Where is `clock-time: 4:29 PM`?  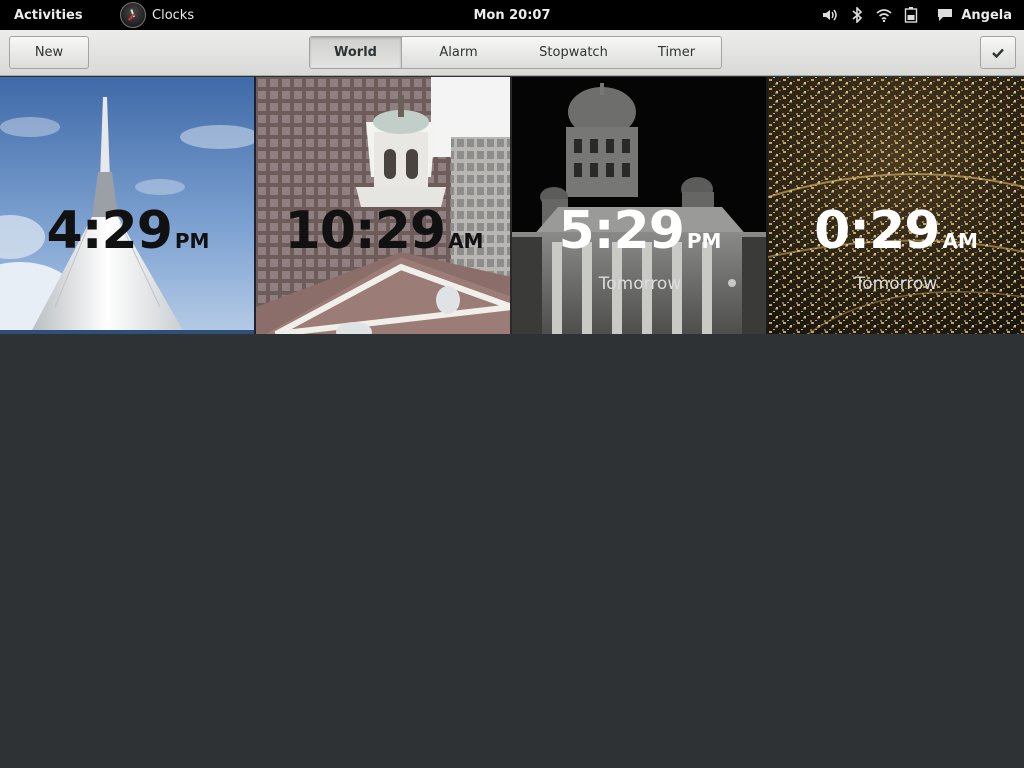 clock-time: 4:29 PM is located at coordinates (128, 231).